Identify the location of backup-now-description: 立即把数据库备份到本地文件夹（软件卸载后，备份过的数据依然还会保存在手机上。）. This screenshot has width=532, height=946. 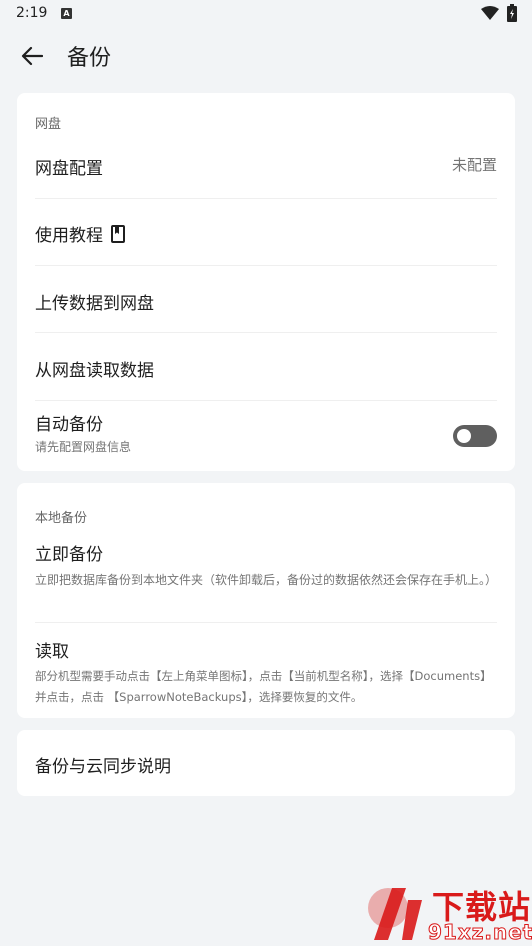
(266, 580).